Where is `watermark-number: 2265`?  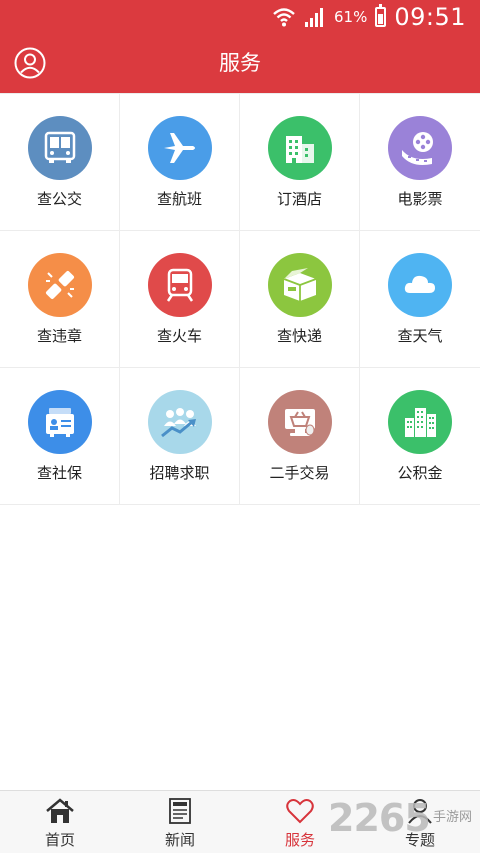
watermark-number: 2265 is located at coordinates (379, 818).